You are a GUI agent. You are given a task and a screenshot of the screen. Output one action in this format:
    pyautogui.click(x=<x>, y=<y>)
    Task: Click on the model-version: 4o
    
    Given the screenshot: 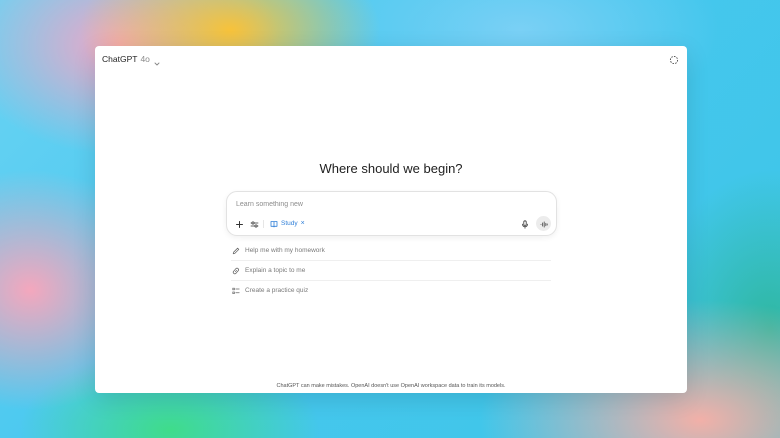 What is the action you would take?
    pyautogui.click(x=145, y=59)
    